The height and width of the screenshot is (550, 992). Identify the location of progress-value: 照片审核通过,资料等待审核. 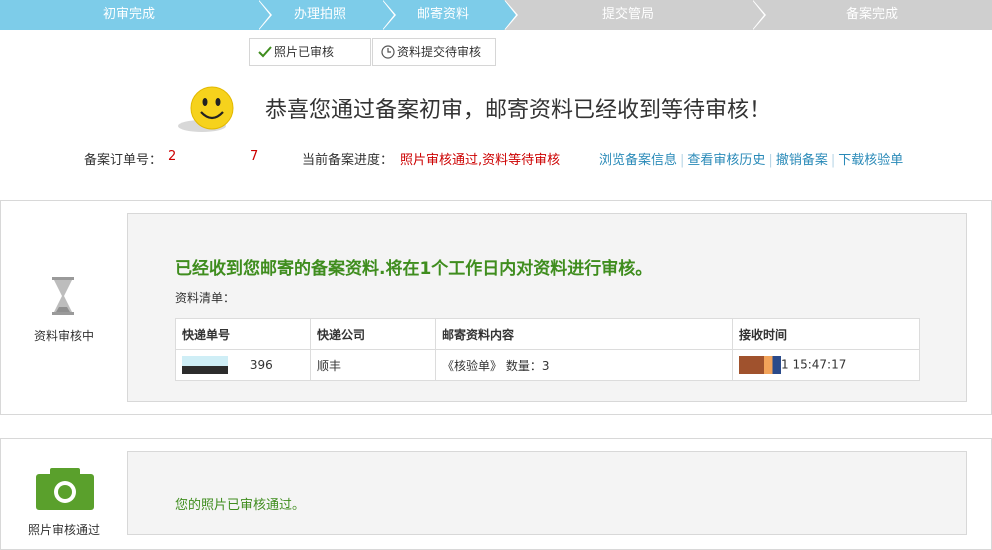
(480, 160).